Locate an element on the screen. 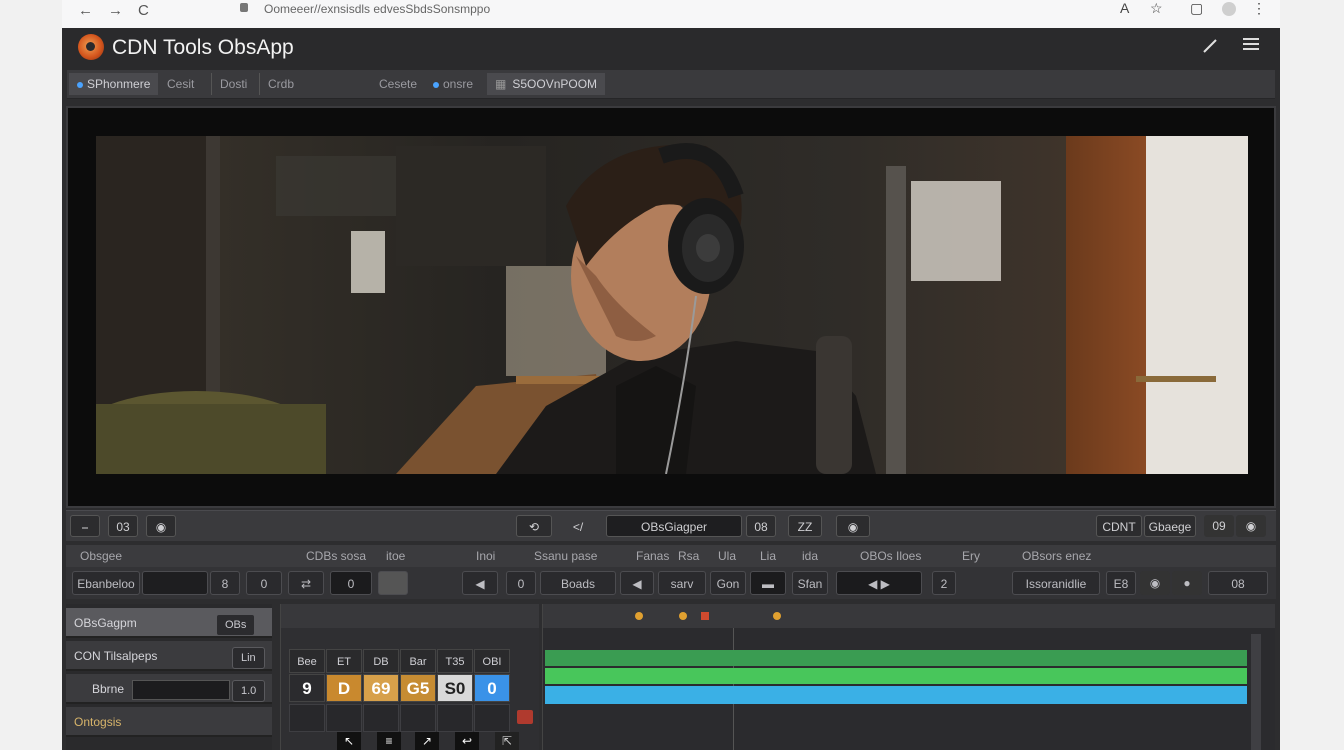 Image resolution: width=1344 pixels, height=750 pixels. arrow-tool-icon: ↖ is located at coordinates (349, 741).